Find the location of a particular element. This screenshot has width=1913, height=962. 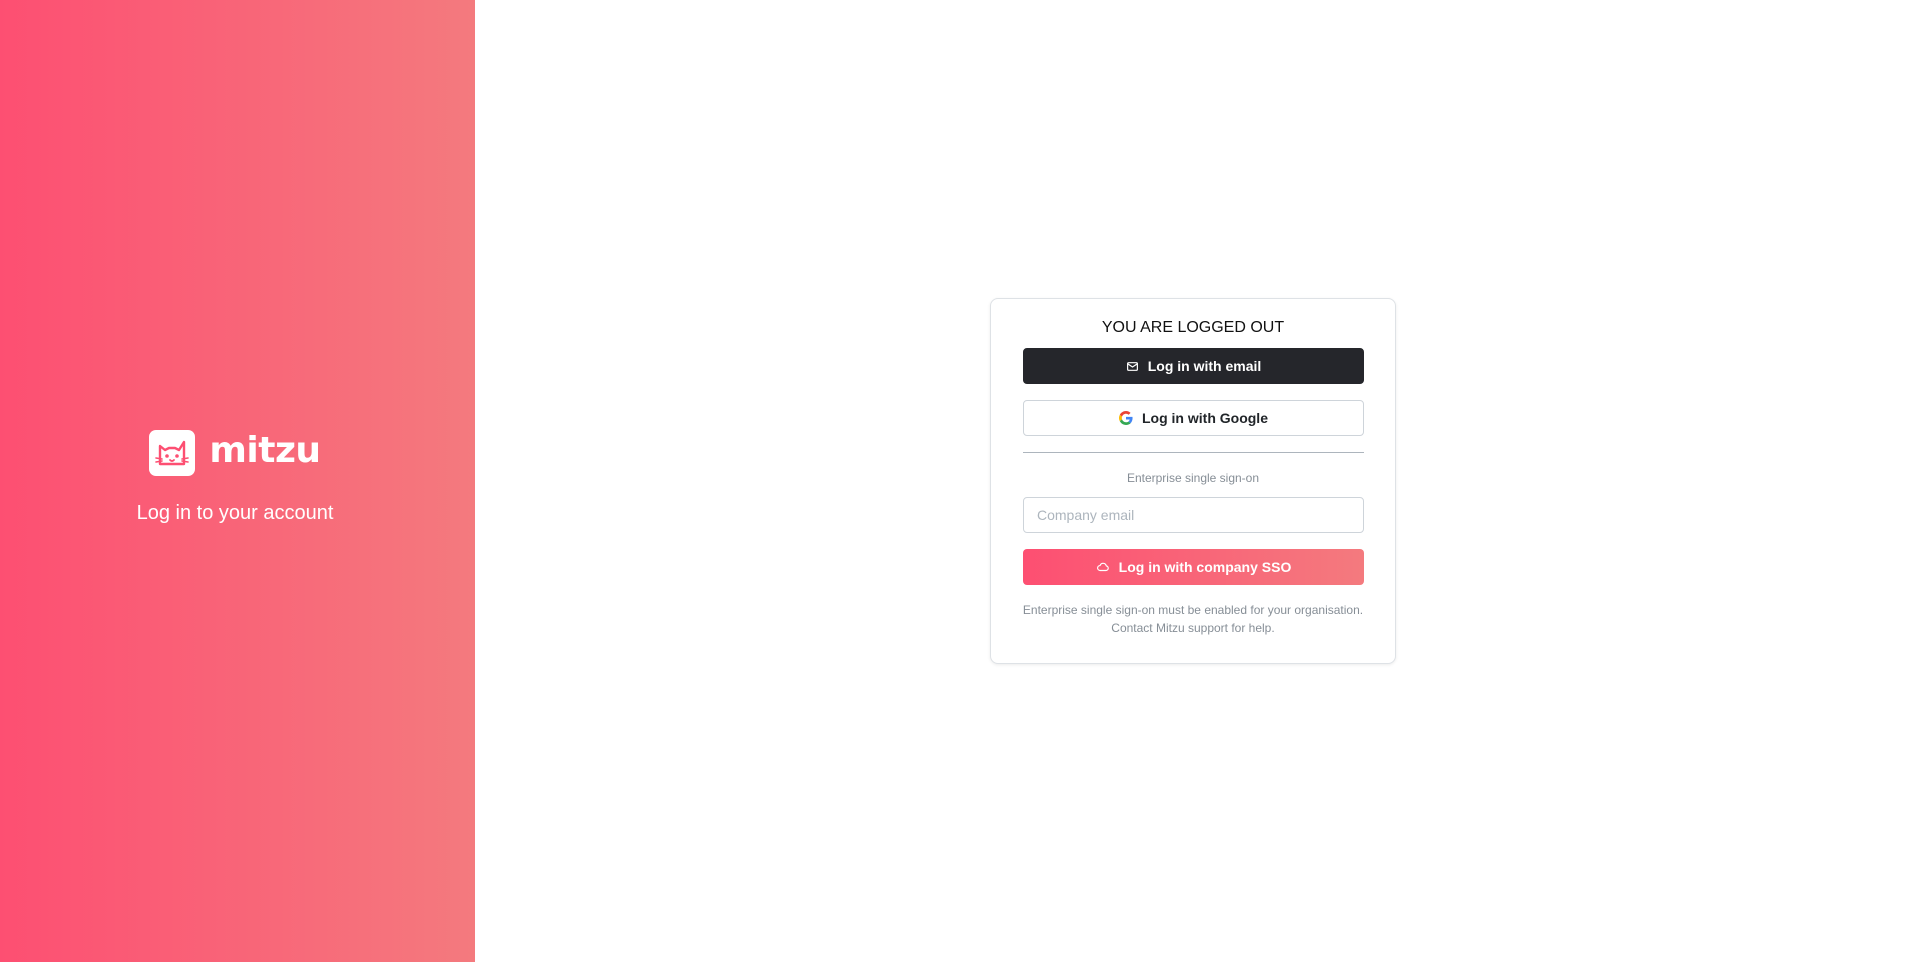

logo: mitzu is located at coordinates (235, 453).